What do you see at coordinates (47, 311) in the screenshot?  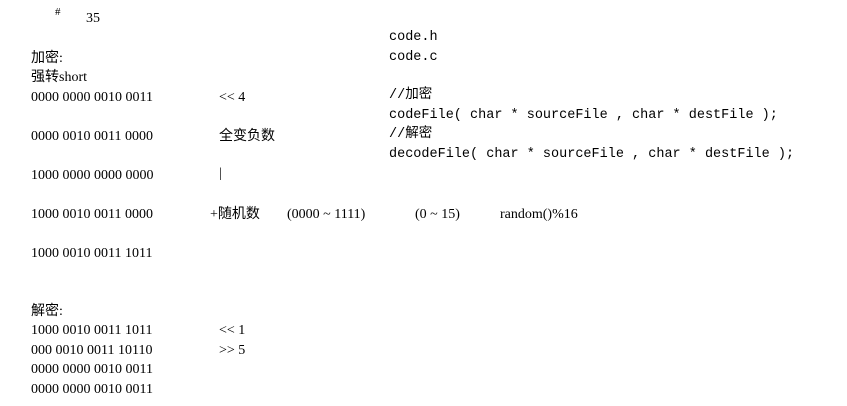 I see `decrypt-heading: 解密:` at bounding box center [47, 311].